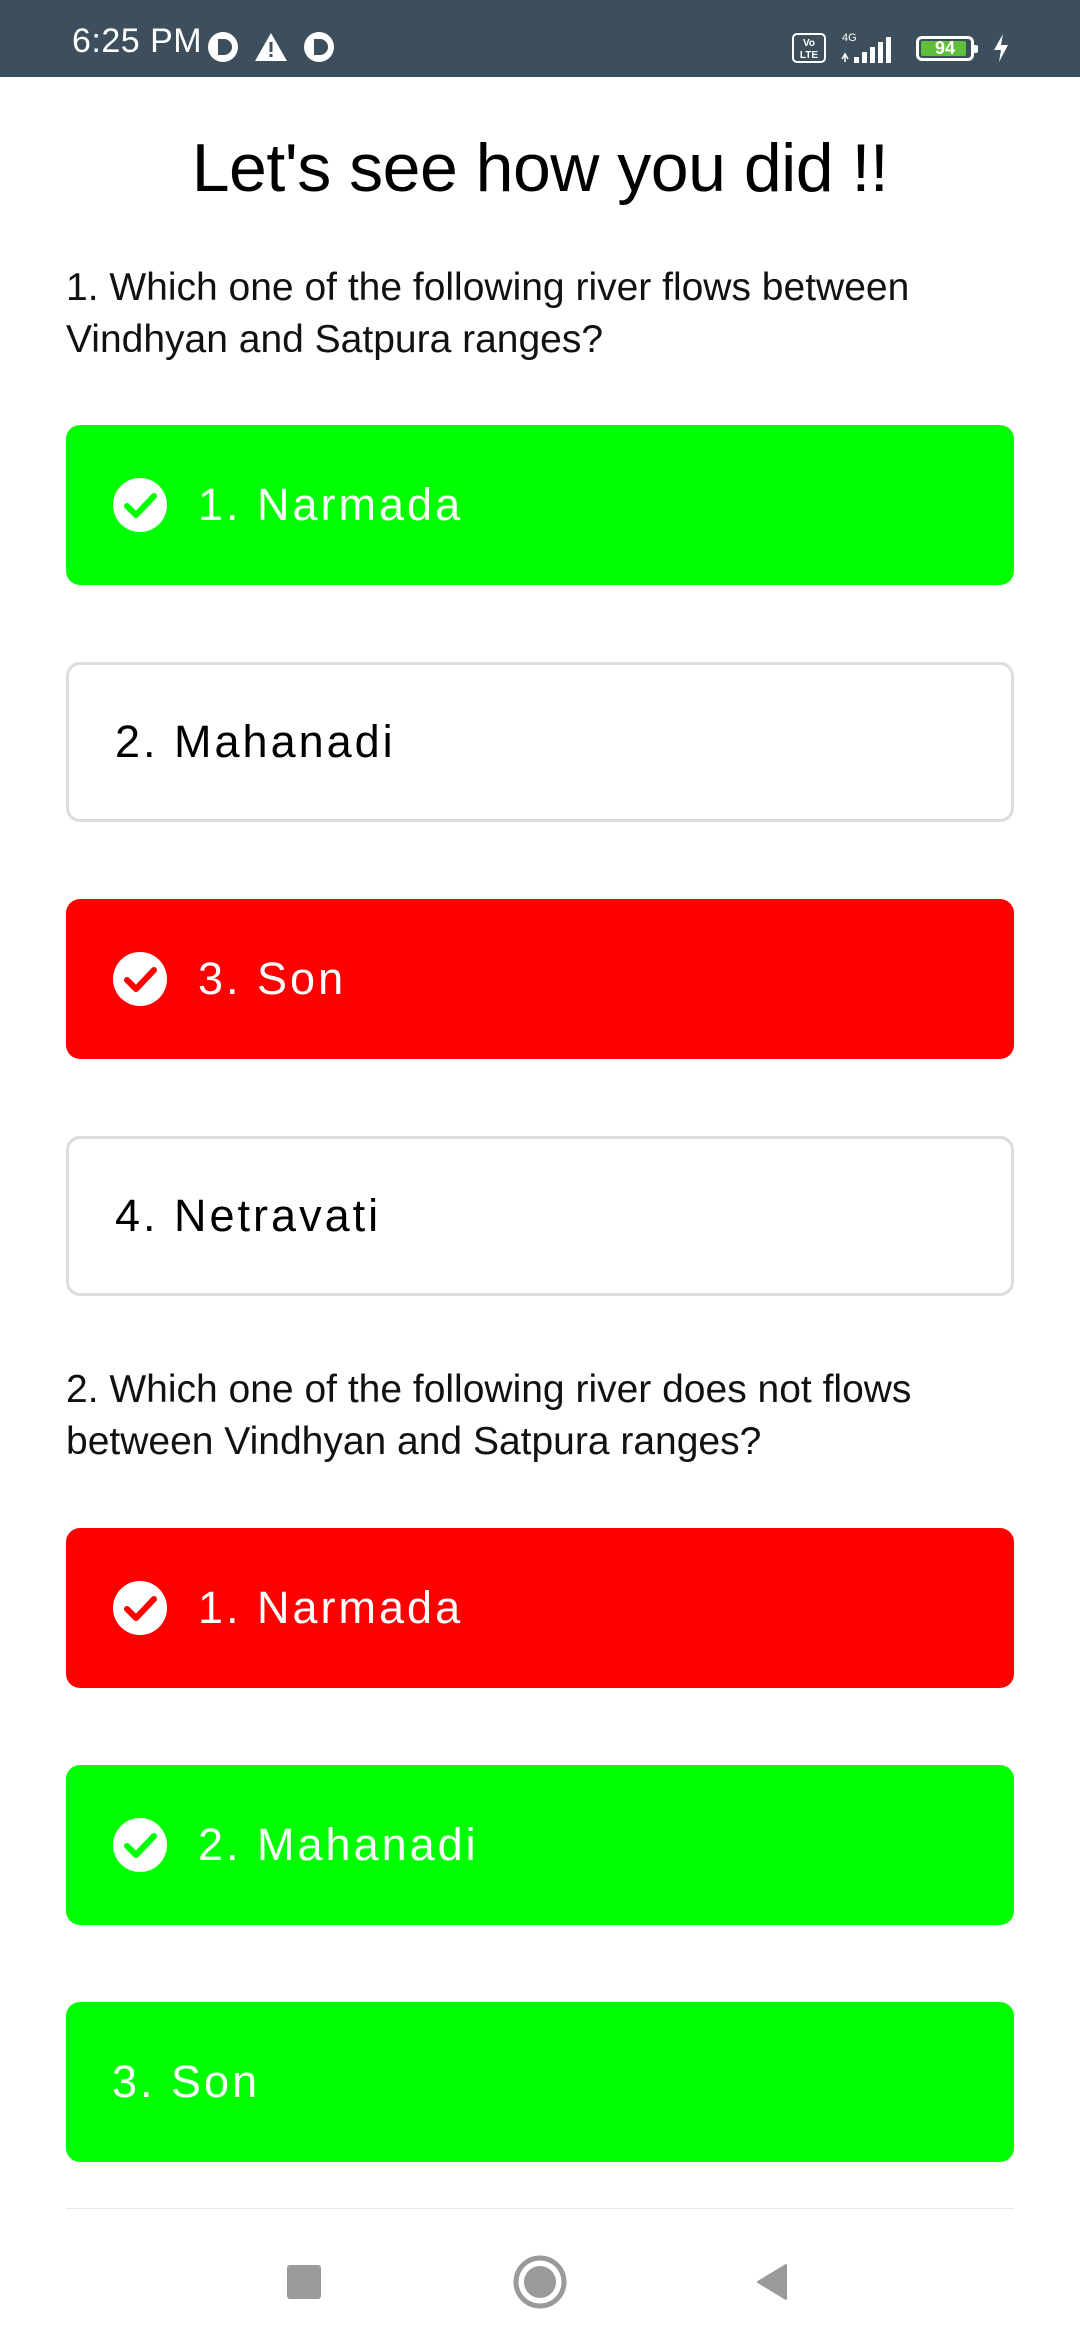 The width and height of the screenshot is (1080, 2340). I want to click on svg-text: LTE, so click(809, 55).